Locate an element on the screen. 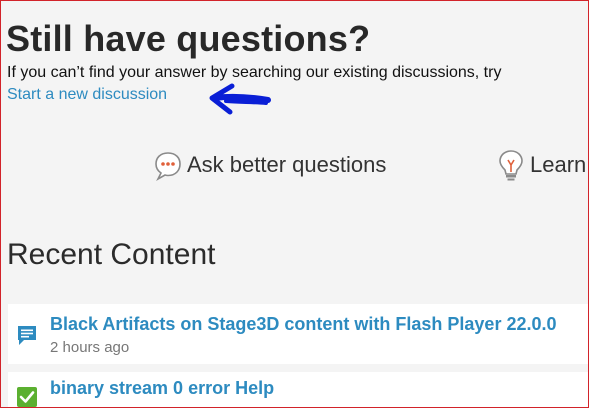 This screenshot has height=408, width=589. feature-links: Ask better questions Learn is located at coordinates (294, 168).